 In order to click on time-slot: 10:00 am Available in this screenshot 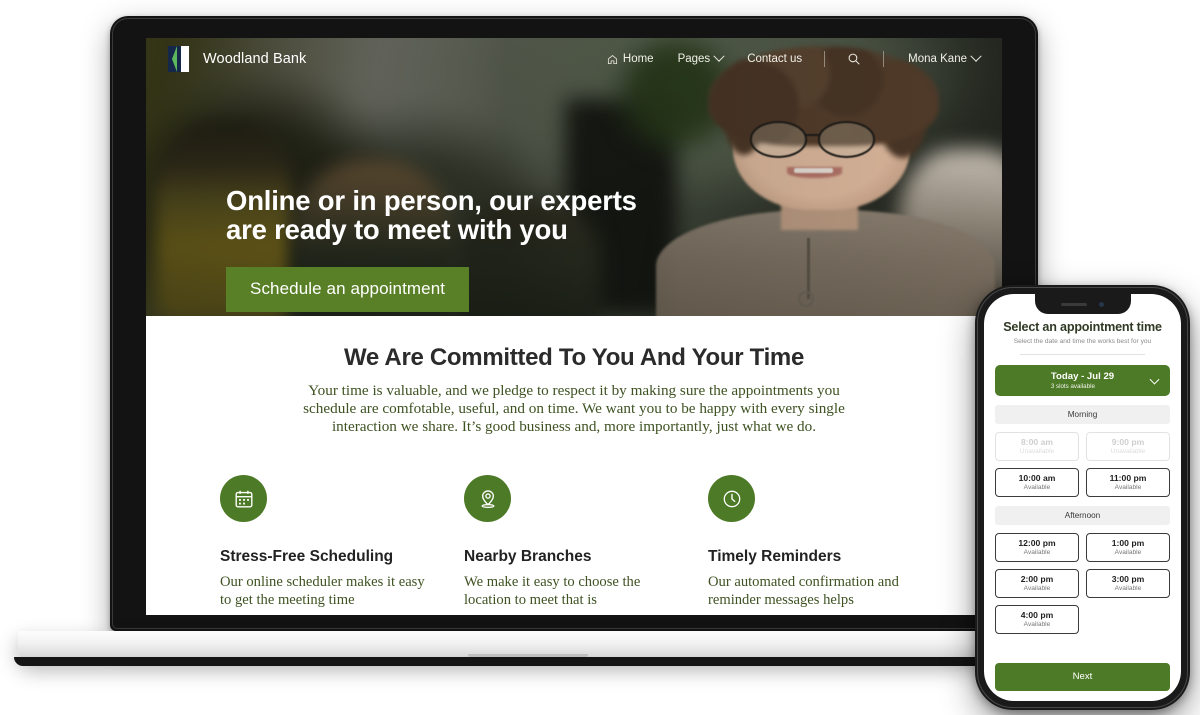, I will do `click(1037, 482)`.